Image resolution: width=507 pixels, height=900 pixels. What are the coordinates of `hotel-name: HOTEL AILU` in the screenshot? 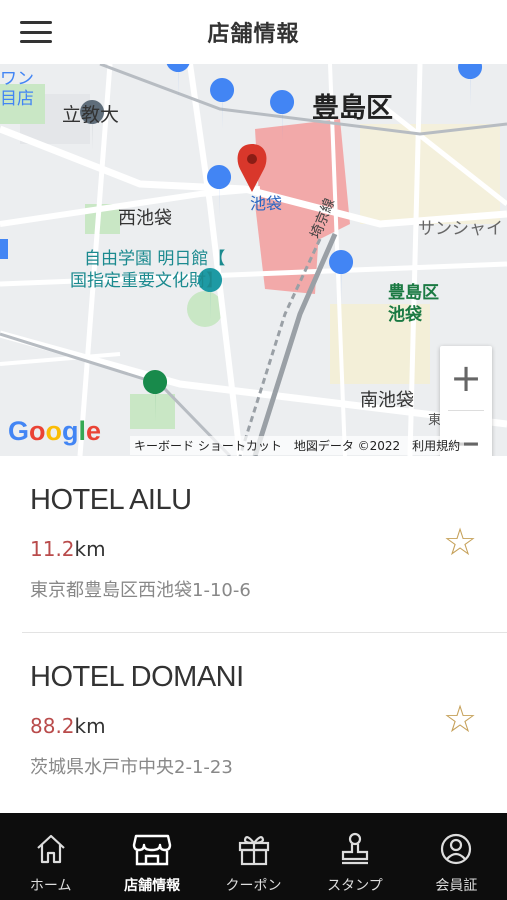 It's located at (111, 500).